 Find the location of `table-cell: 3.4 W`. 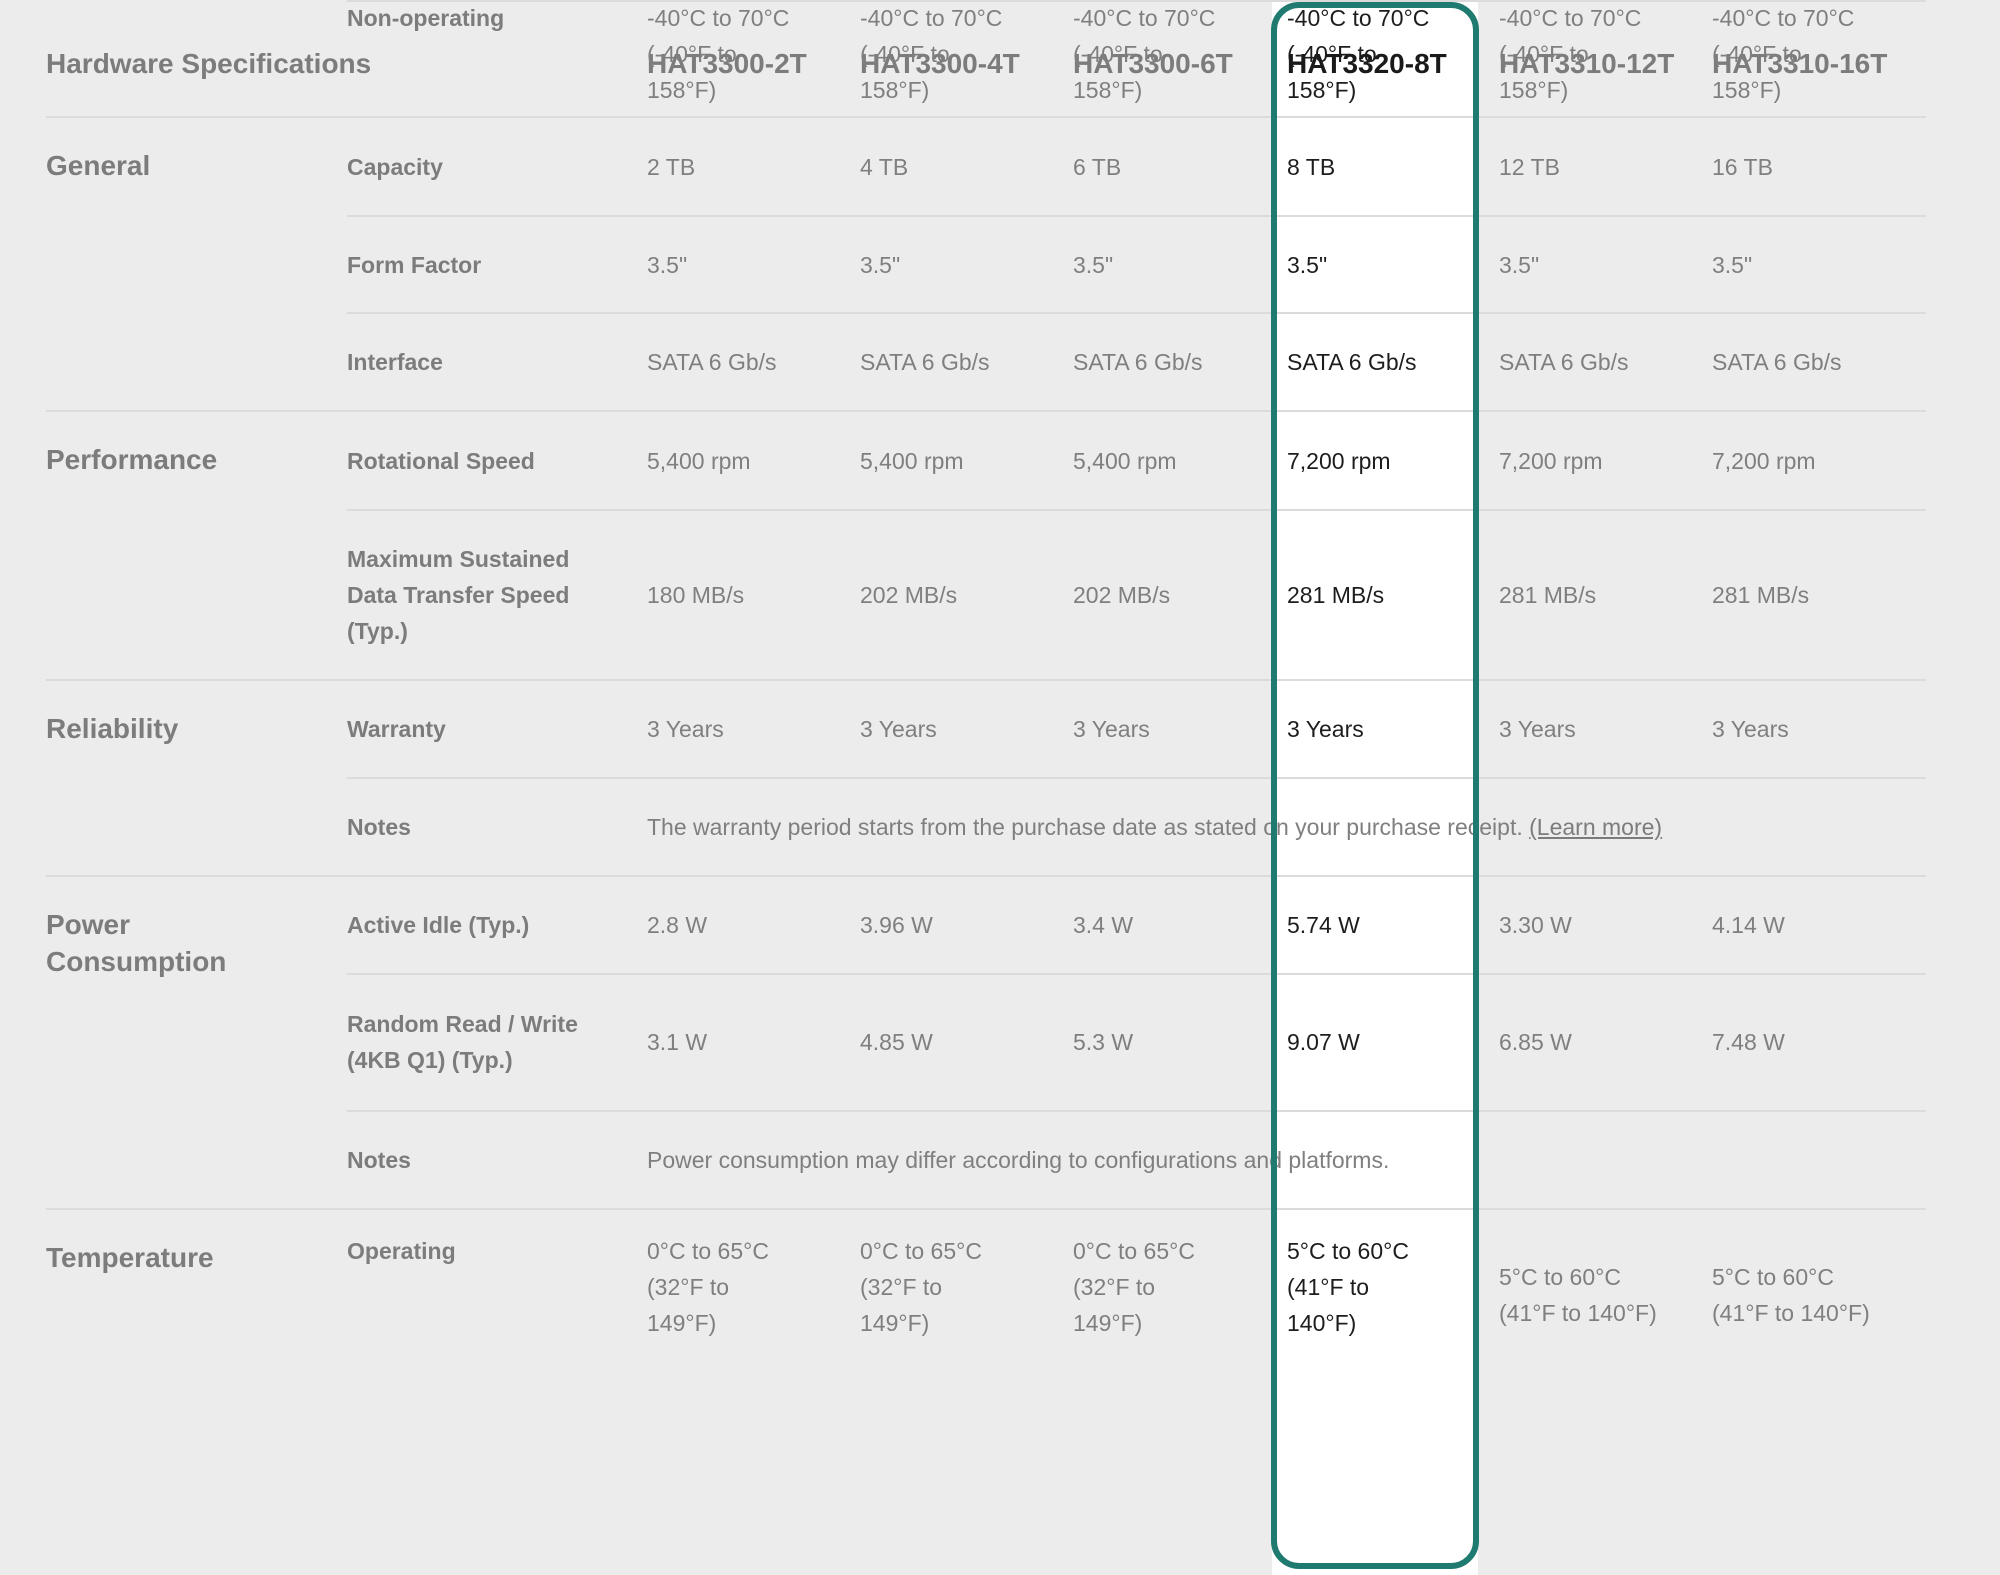

table-cell: 3.4 W is located at coordinates (1103, 925).